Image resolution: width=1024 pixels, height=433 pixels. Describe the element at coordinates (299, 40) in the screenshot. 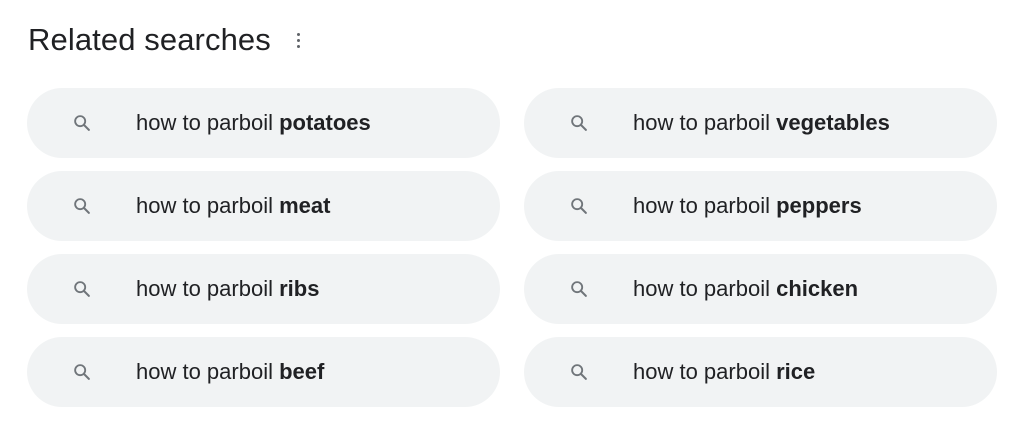

I see `more-vert-icon` at that location.